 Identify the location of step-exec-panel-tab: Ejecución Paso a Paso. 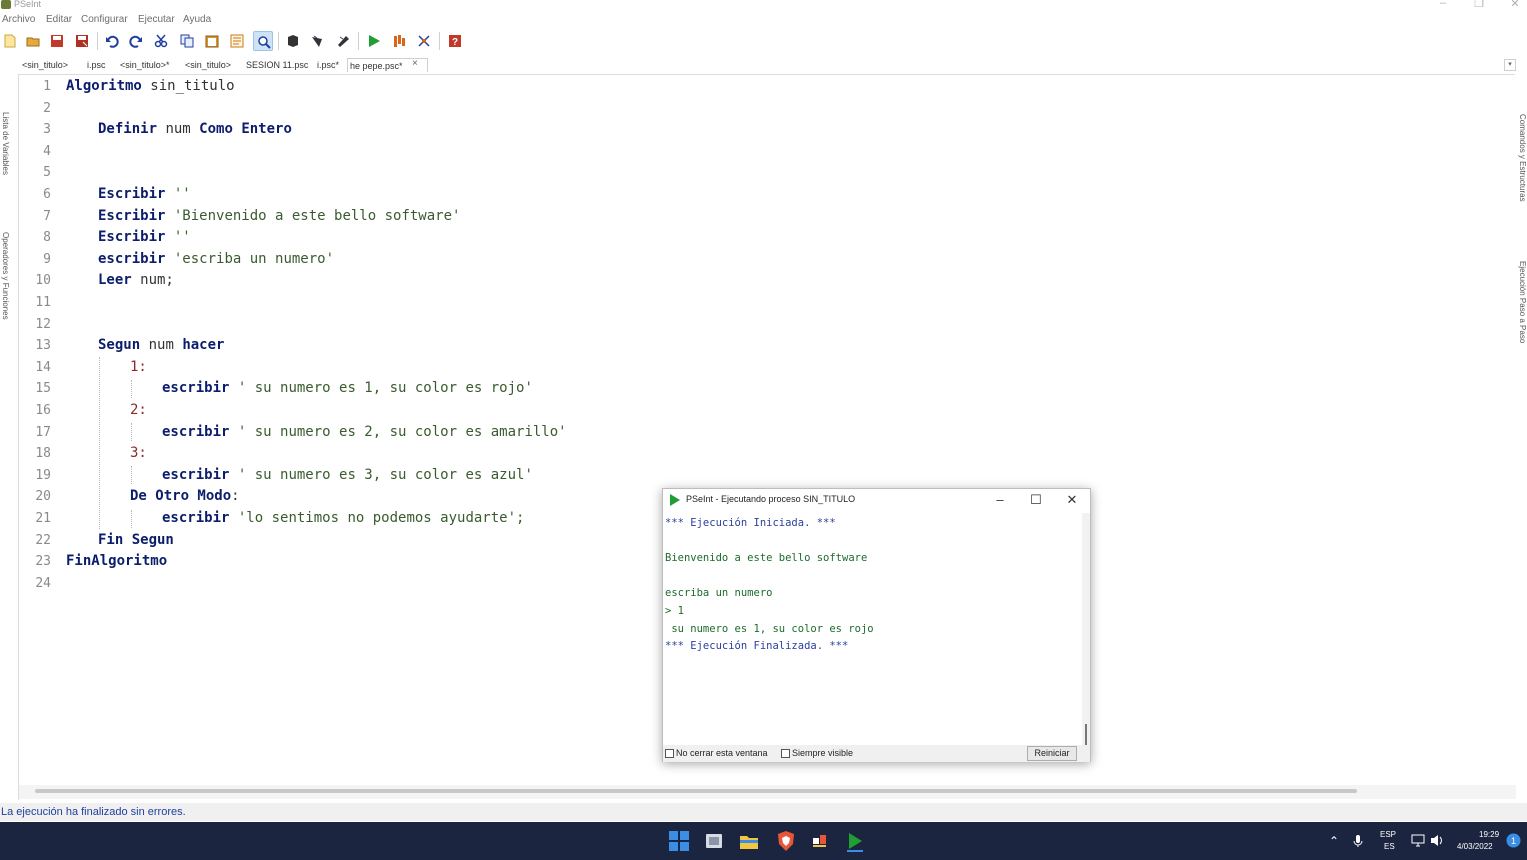
(1522, 302).